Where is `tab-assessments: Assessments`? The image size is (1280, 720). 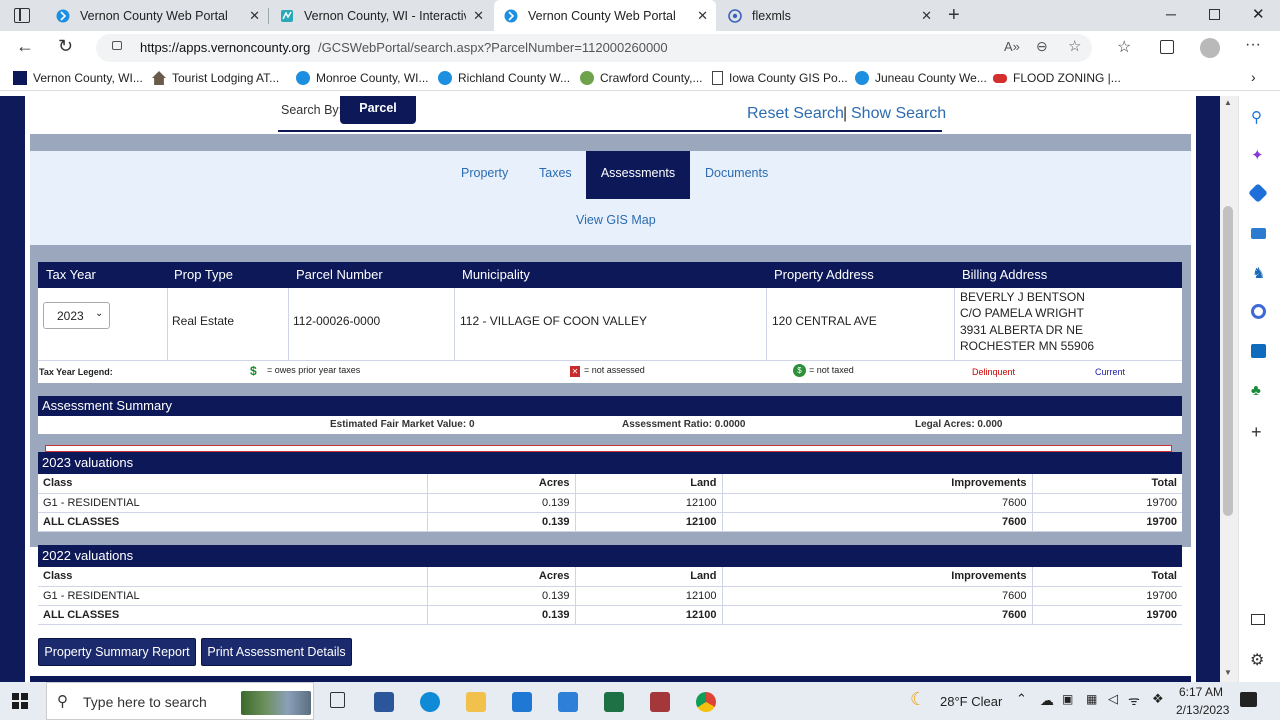
tab-assessments: Assessments is located at coordinates (638, 175).